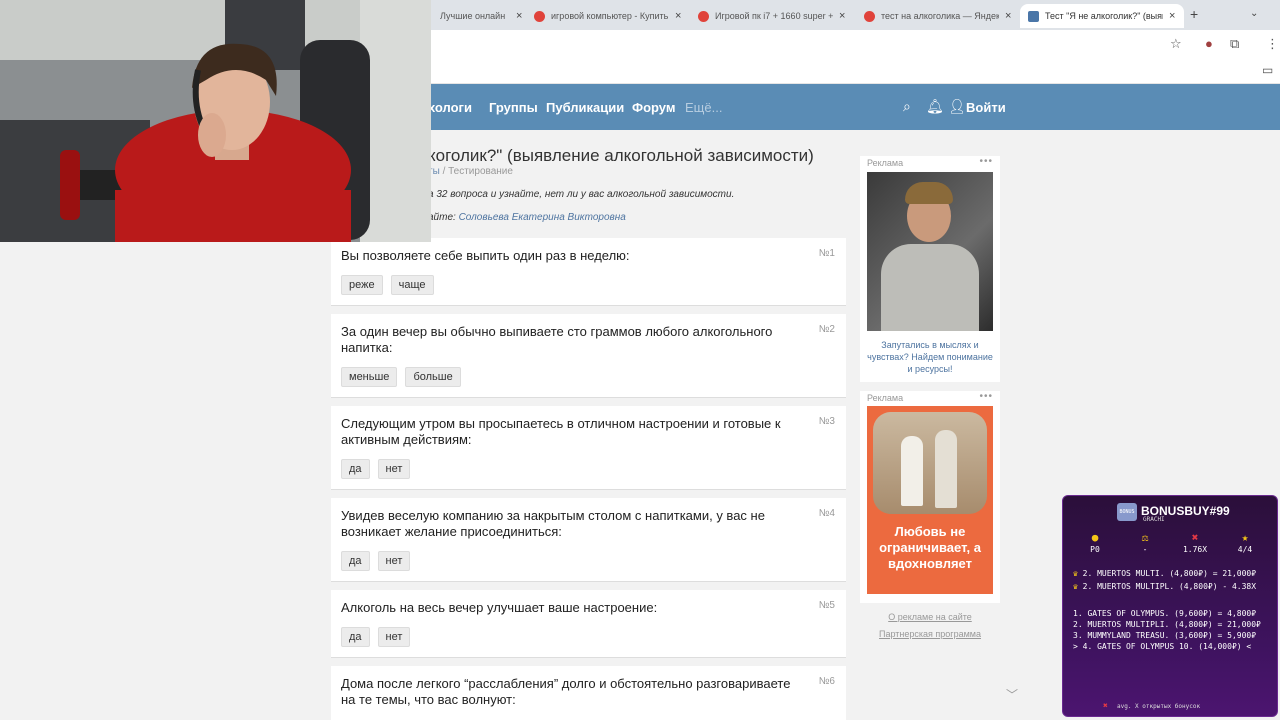  I want to click on nav-link-groups: Группы, so click(513, 107).